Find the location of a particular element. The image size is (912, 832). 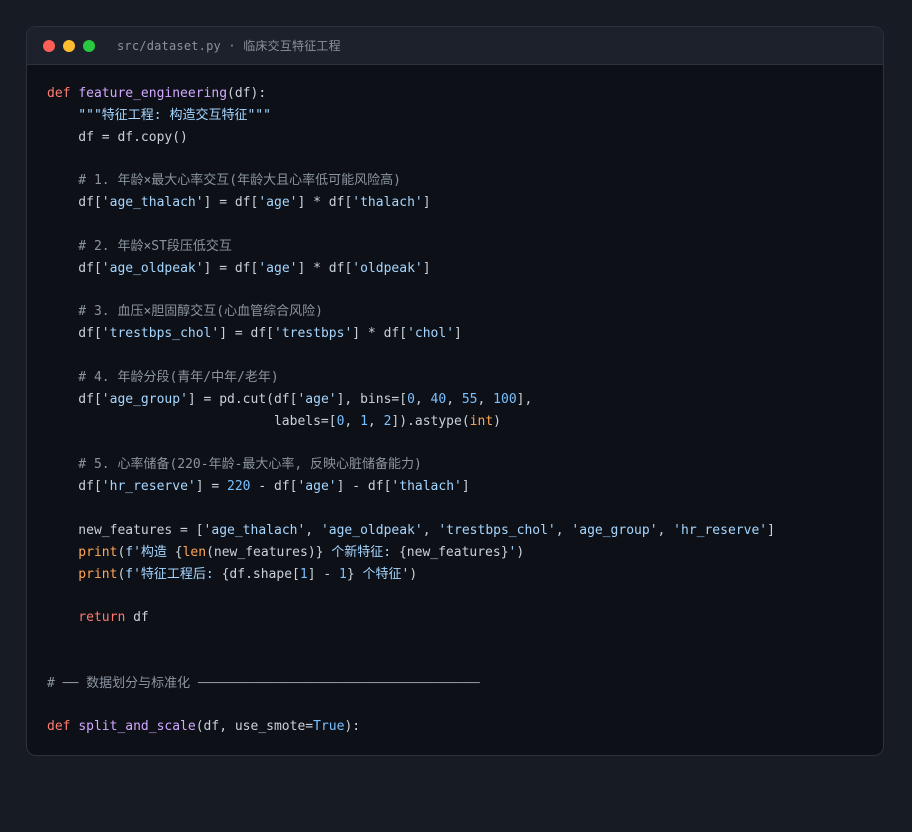

title-bar: src/dataset.py · 临床交互特征工程 is located at coordinates (455, 46).